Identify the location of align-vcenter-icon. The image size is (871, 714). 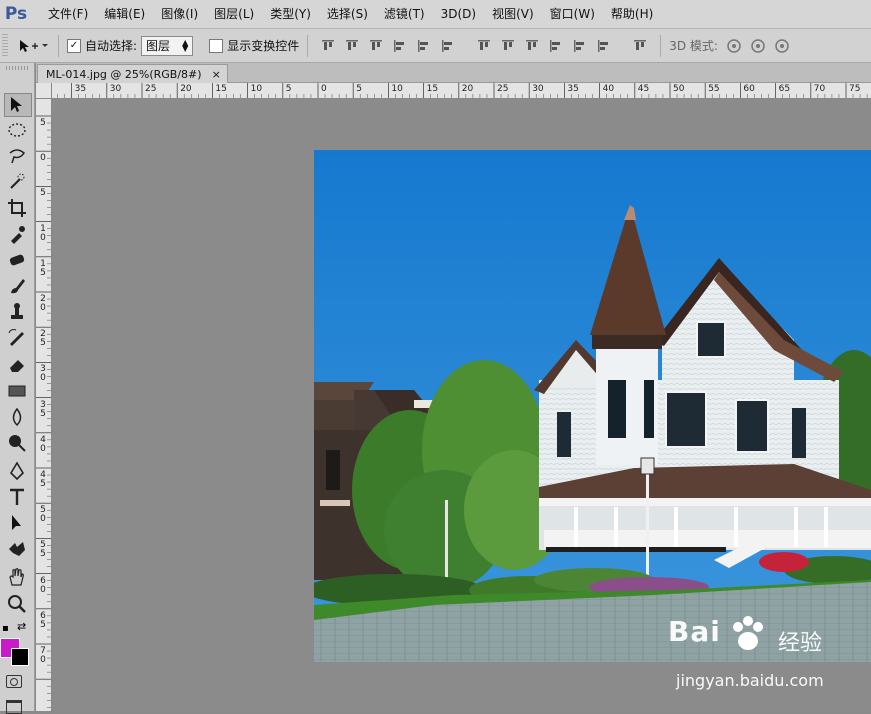
(352, 44).